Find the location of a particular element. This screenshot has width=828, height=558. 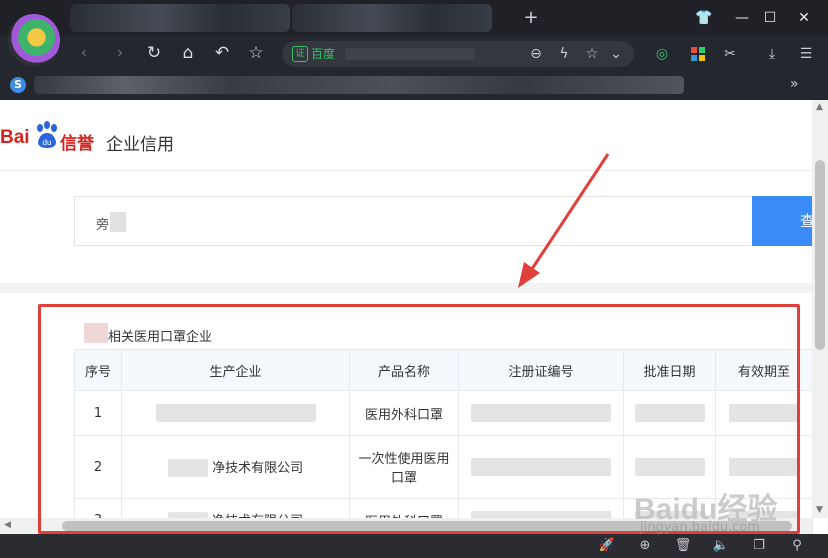

maximize-icon: ☐ is located at coordinates (770, 18).